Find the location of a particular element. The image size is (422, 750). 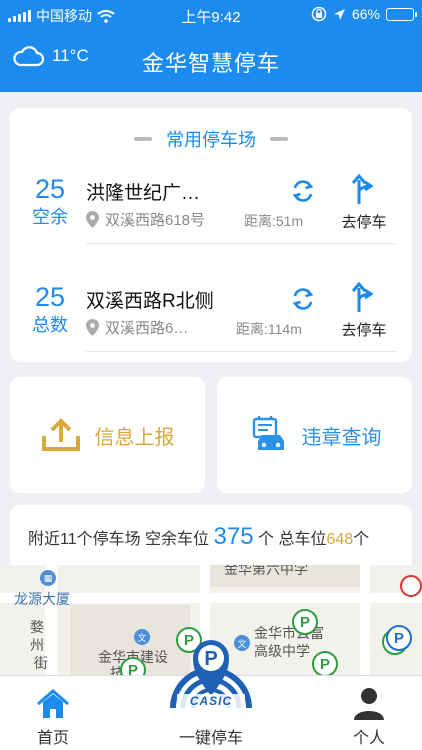

map-label: 婺 is located at coordinates (37, 627).